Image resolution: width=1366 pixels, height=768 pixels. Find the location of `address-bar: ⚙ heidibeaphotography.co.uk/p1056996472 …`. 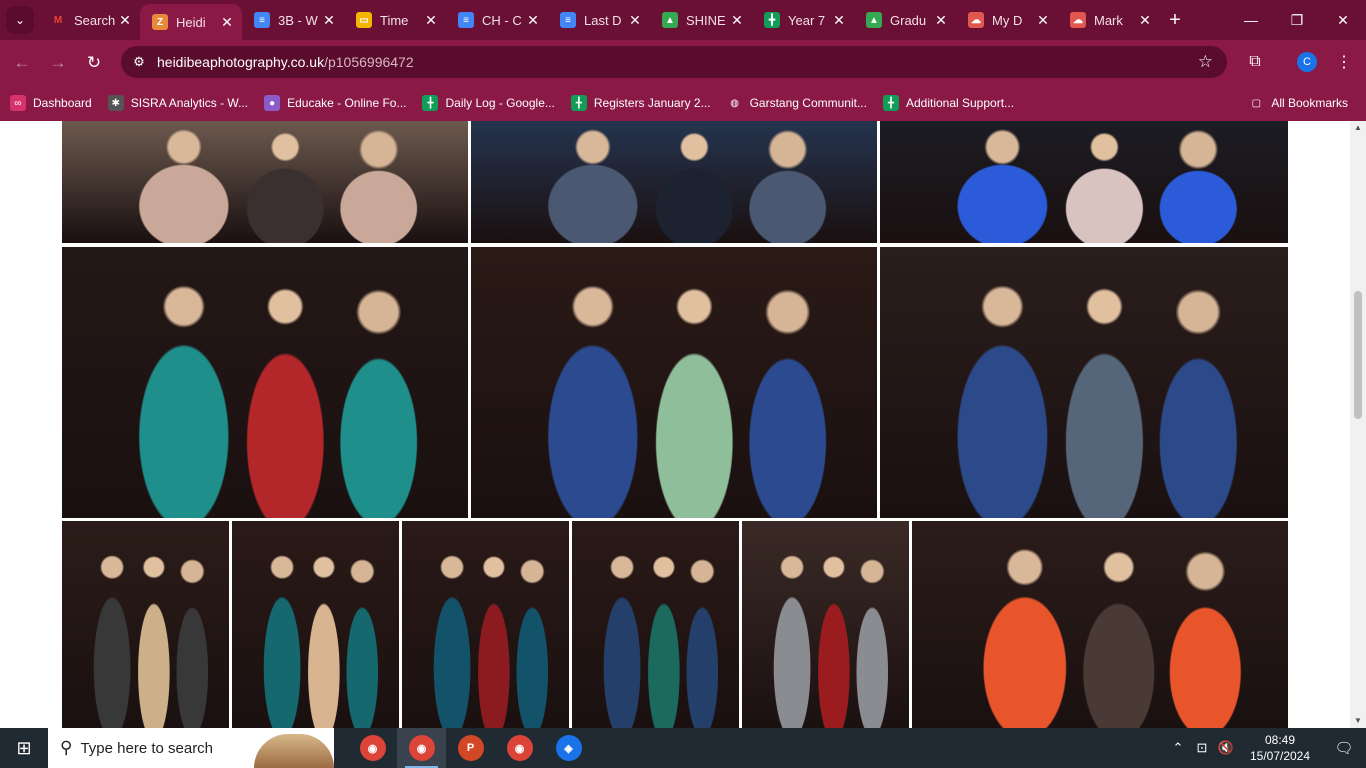

address-bar: ⚙ heidibeaphotography.co.uk/p1056996472 … is located at coordinates (674, 62).